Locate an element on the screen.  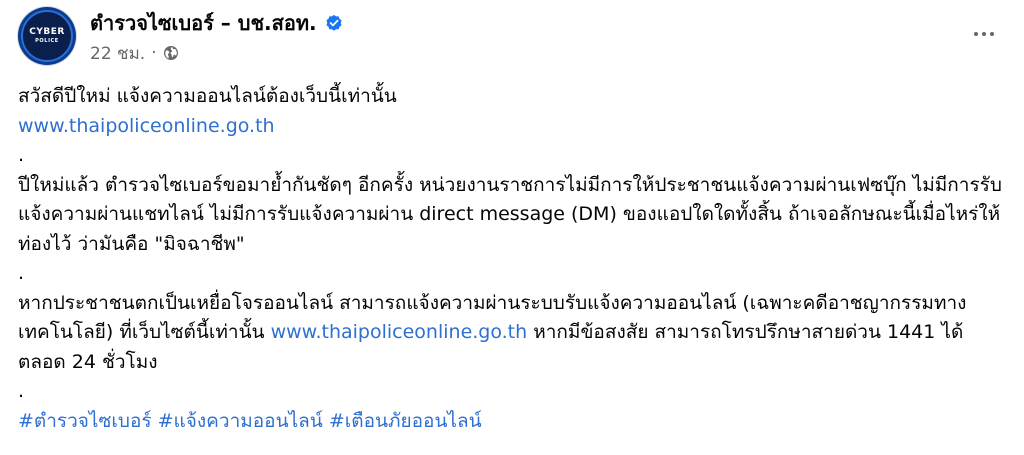
post-timestamp: 22 ชม. is located at coordinates (117, 53).